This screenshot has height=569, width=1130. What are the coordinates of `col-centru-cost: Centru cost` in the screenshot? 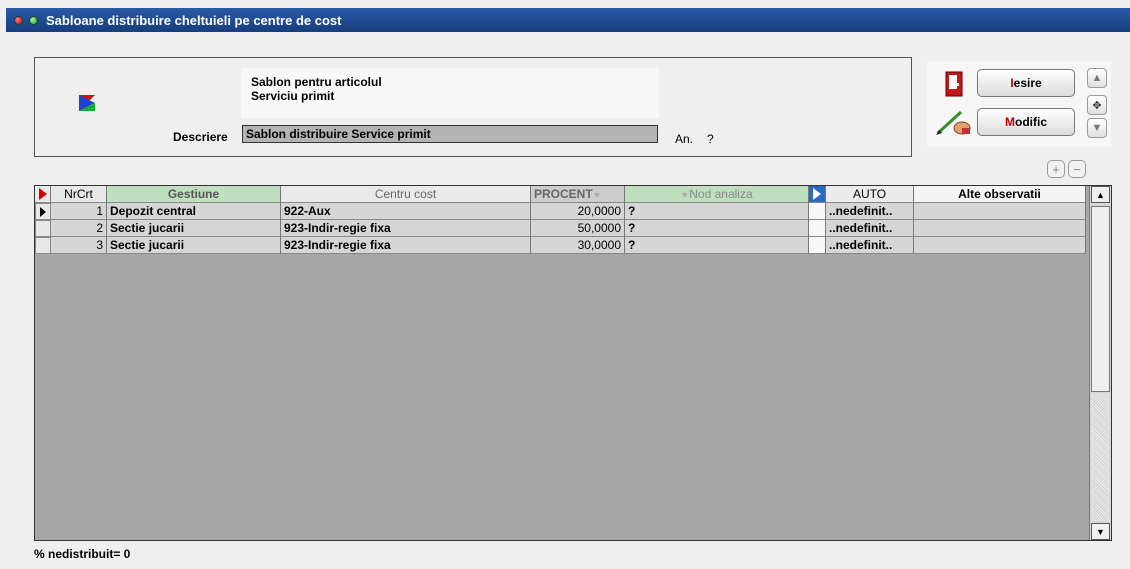 It's located at (406, 194).